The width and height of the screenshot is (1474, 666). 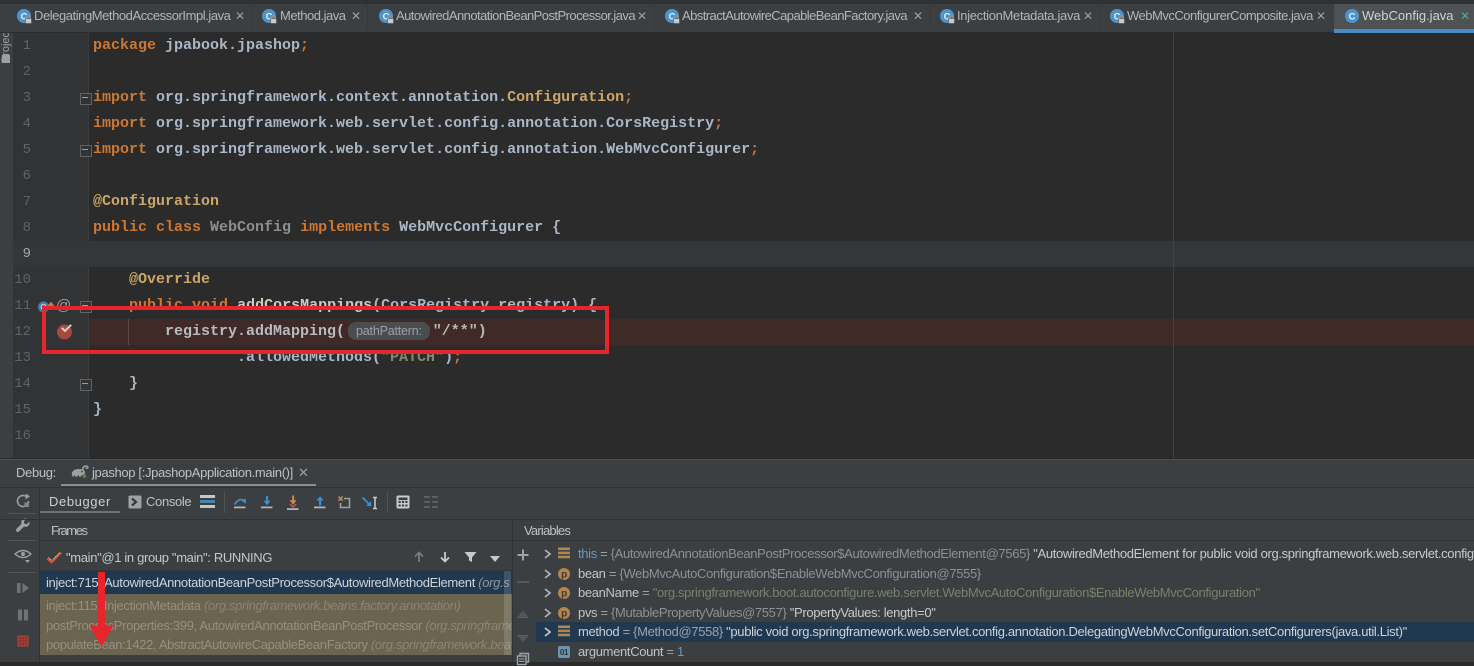 I want to click on svg-text: 01, so click(x=564, y=652).